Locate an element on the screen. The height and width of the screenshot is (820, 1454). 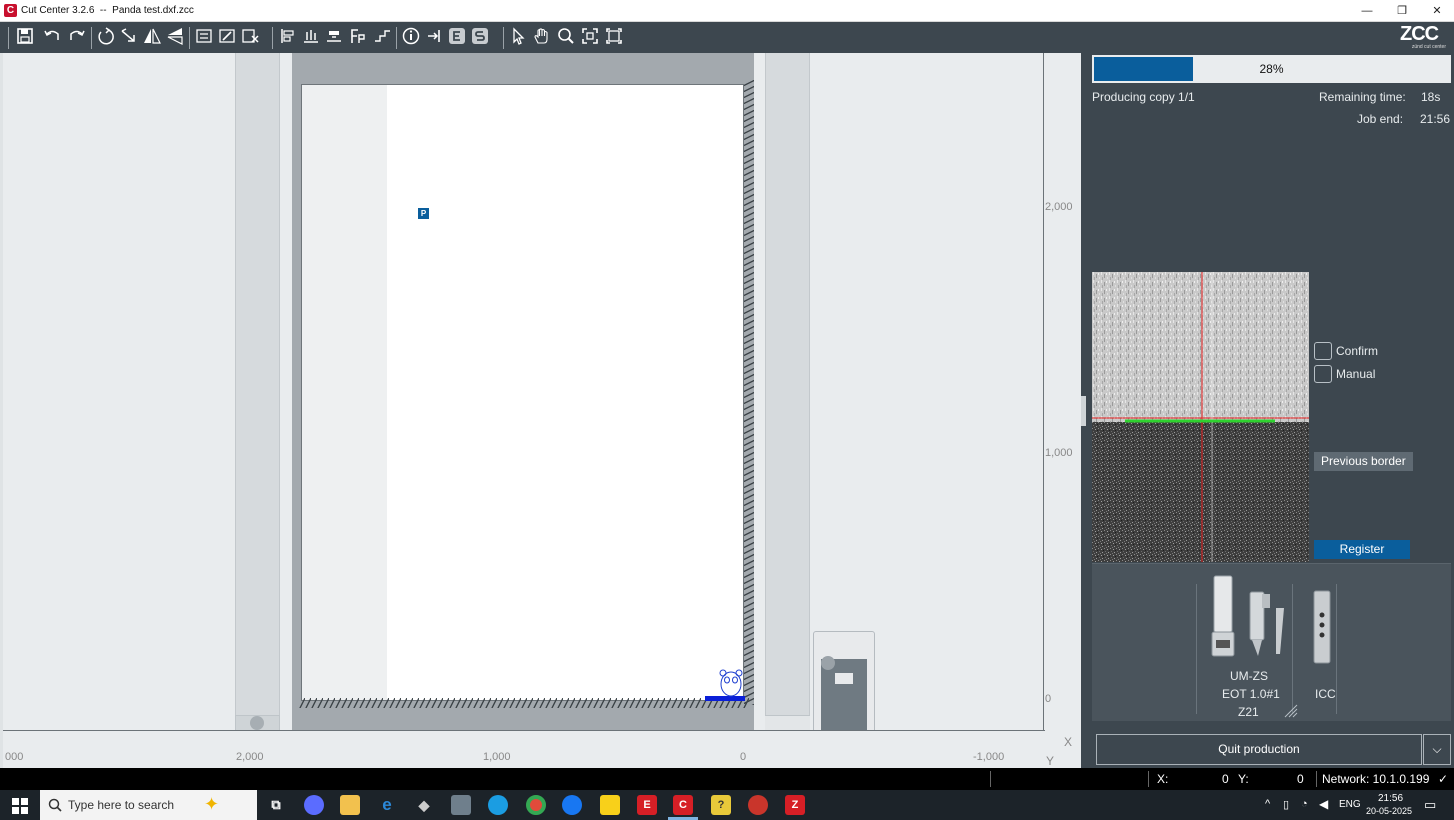
zund-icon: Z is located at coordinates (795, 805).